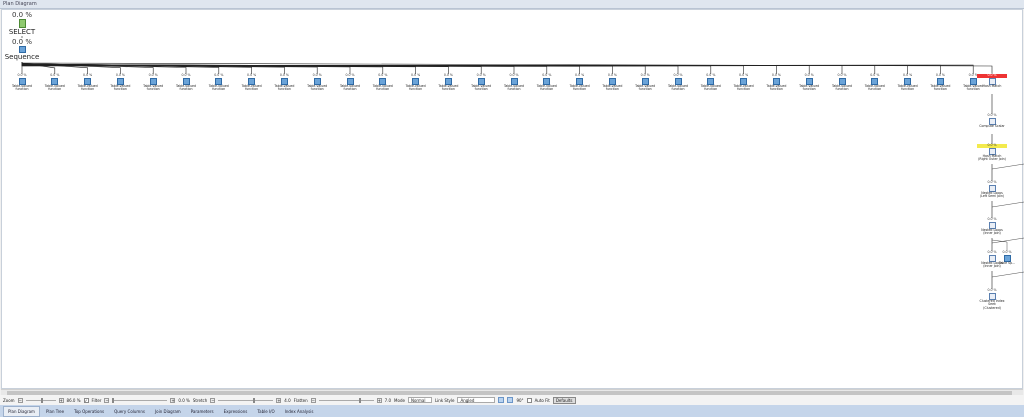  Describe the element at coordinates (520, 400) in the screenshot. I see `rotation-value: 90°` at that location.